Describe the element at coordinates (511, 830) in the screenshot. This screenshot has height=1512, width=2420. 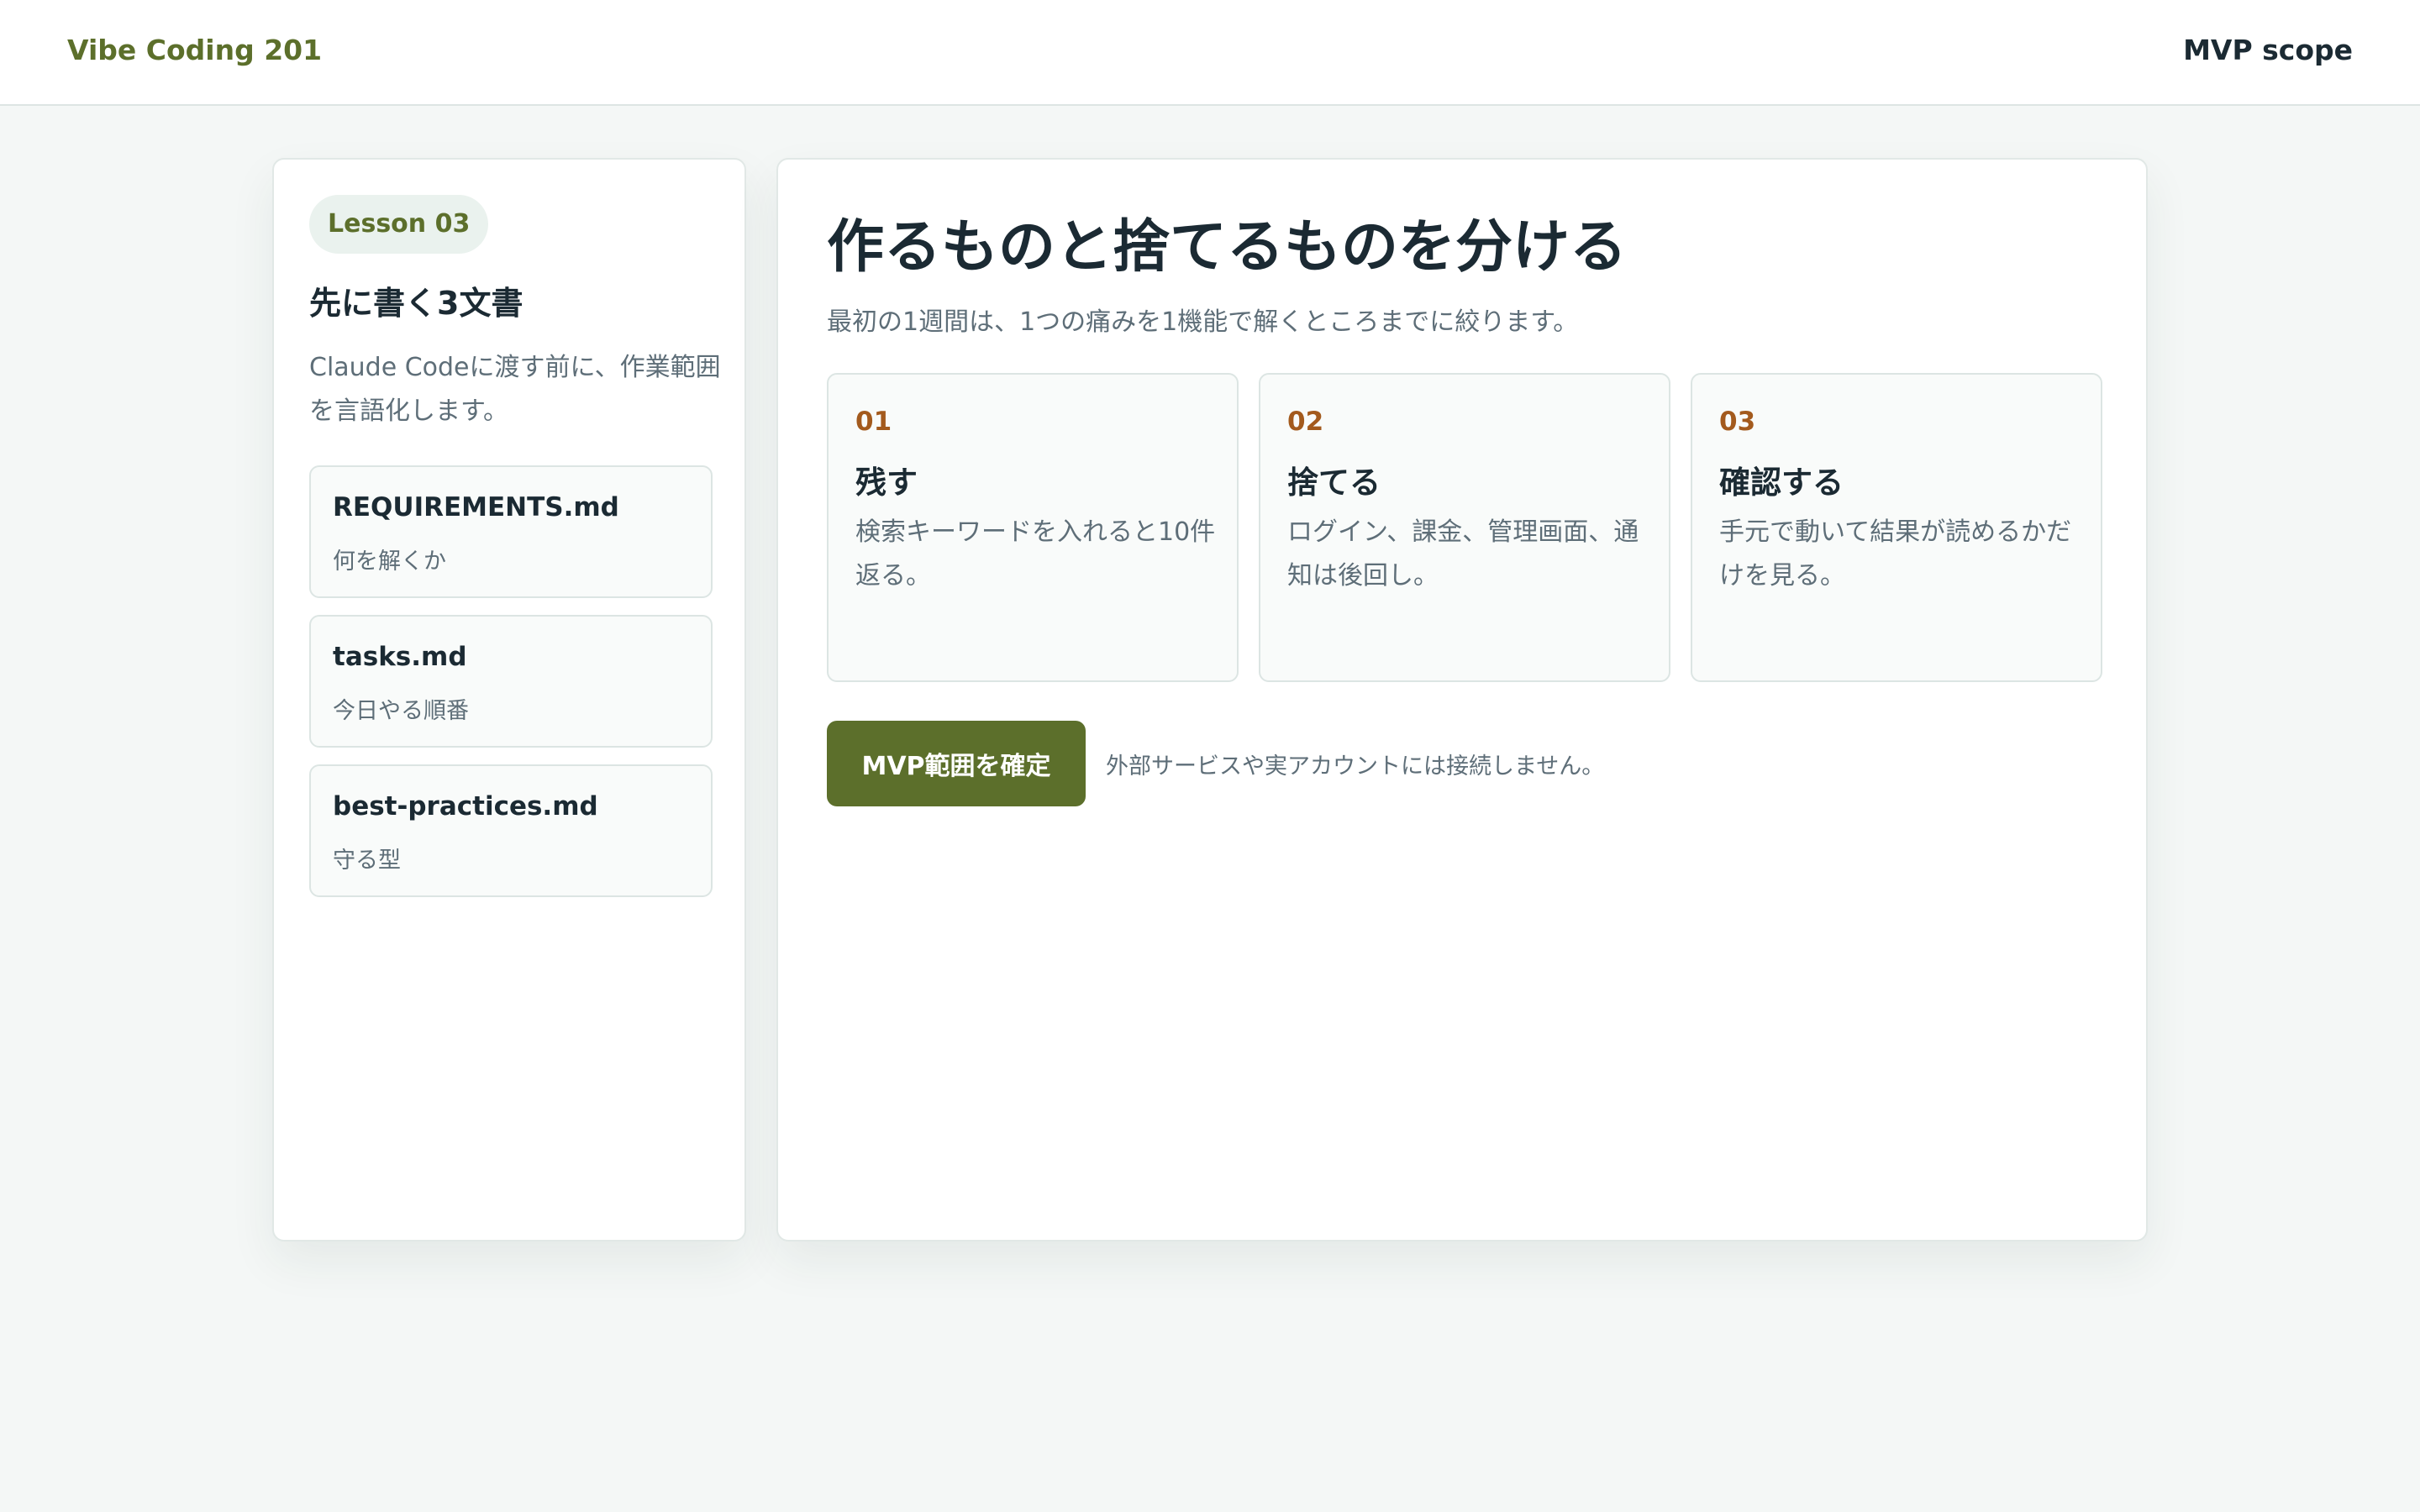
I see `doc-item-best-practices: best-practices.md 守る型` at that location.